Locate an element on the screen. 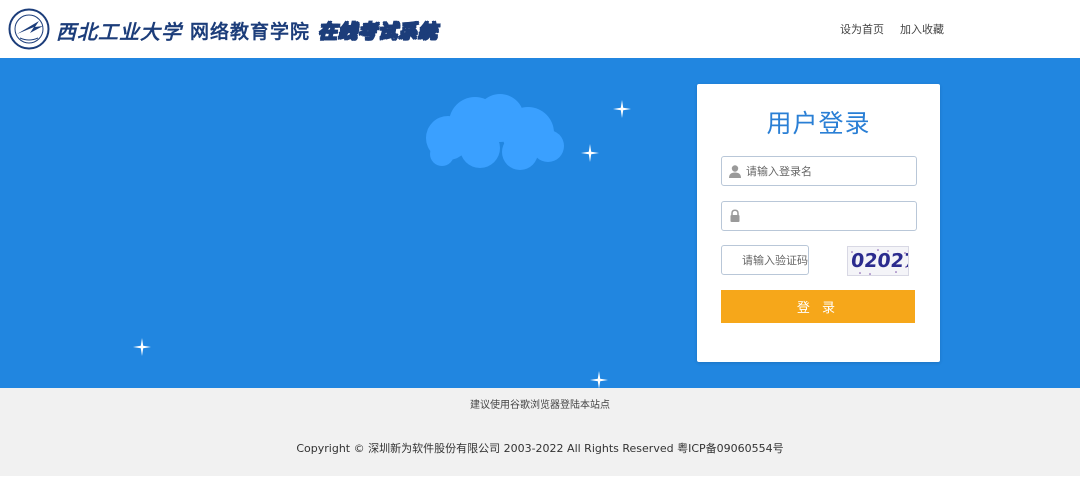 Image resolution: width=1080 pixels, height=484 pixels. top-links: 设为首页 加入收藏 is located at coordinates (892, 29).